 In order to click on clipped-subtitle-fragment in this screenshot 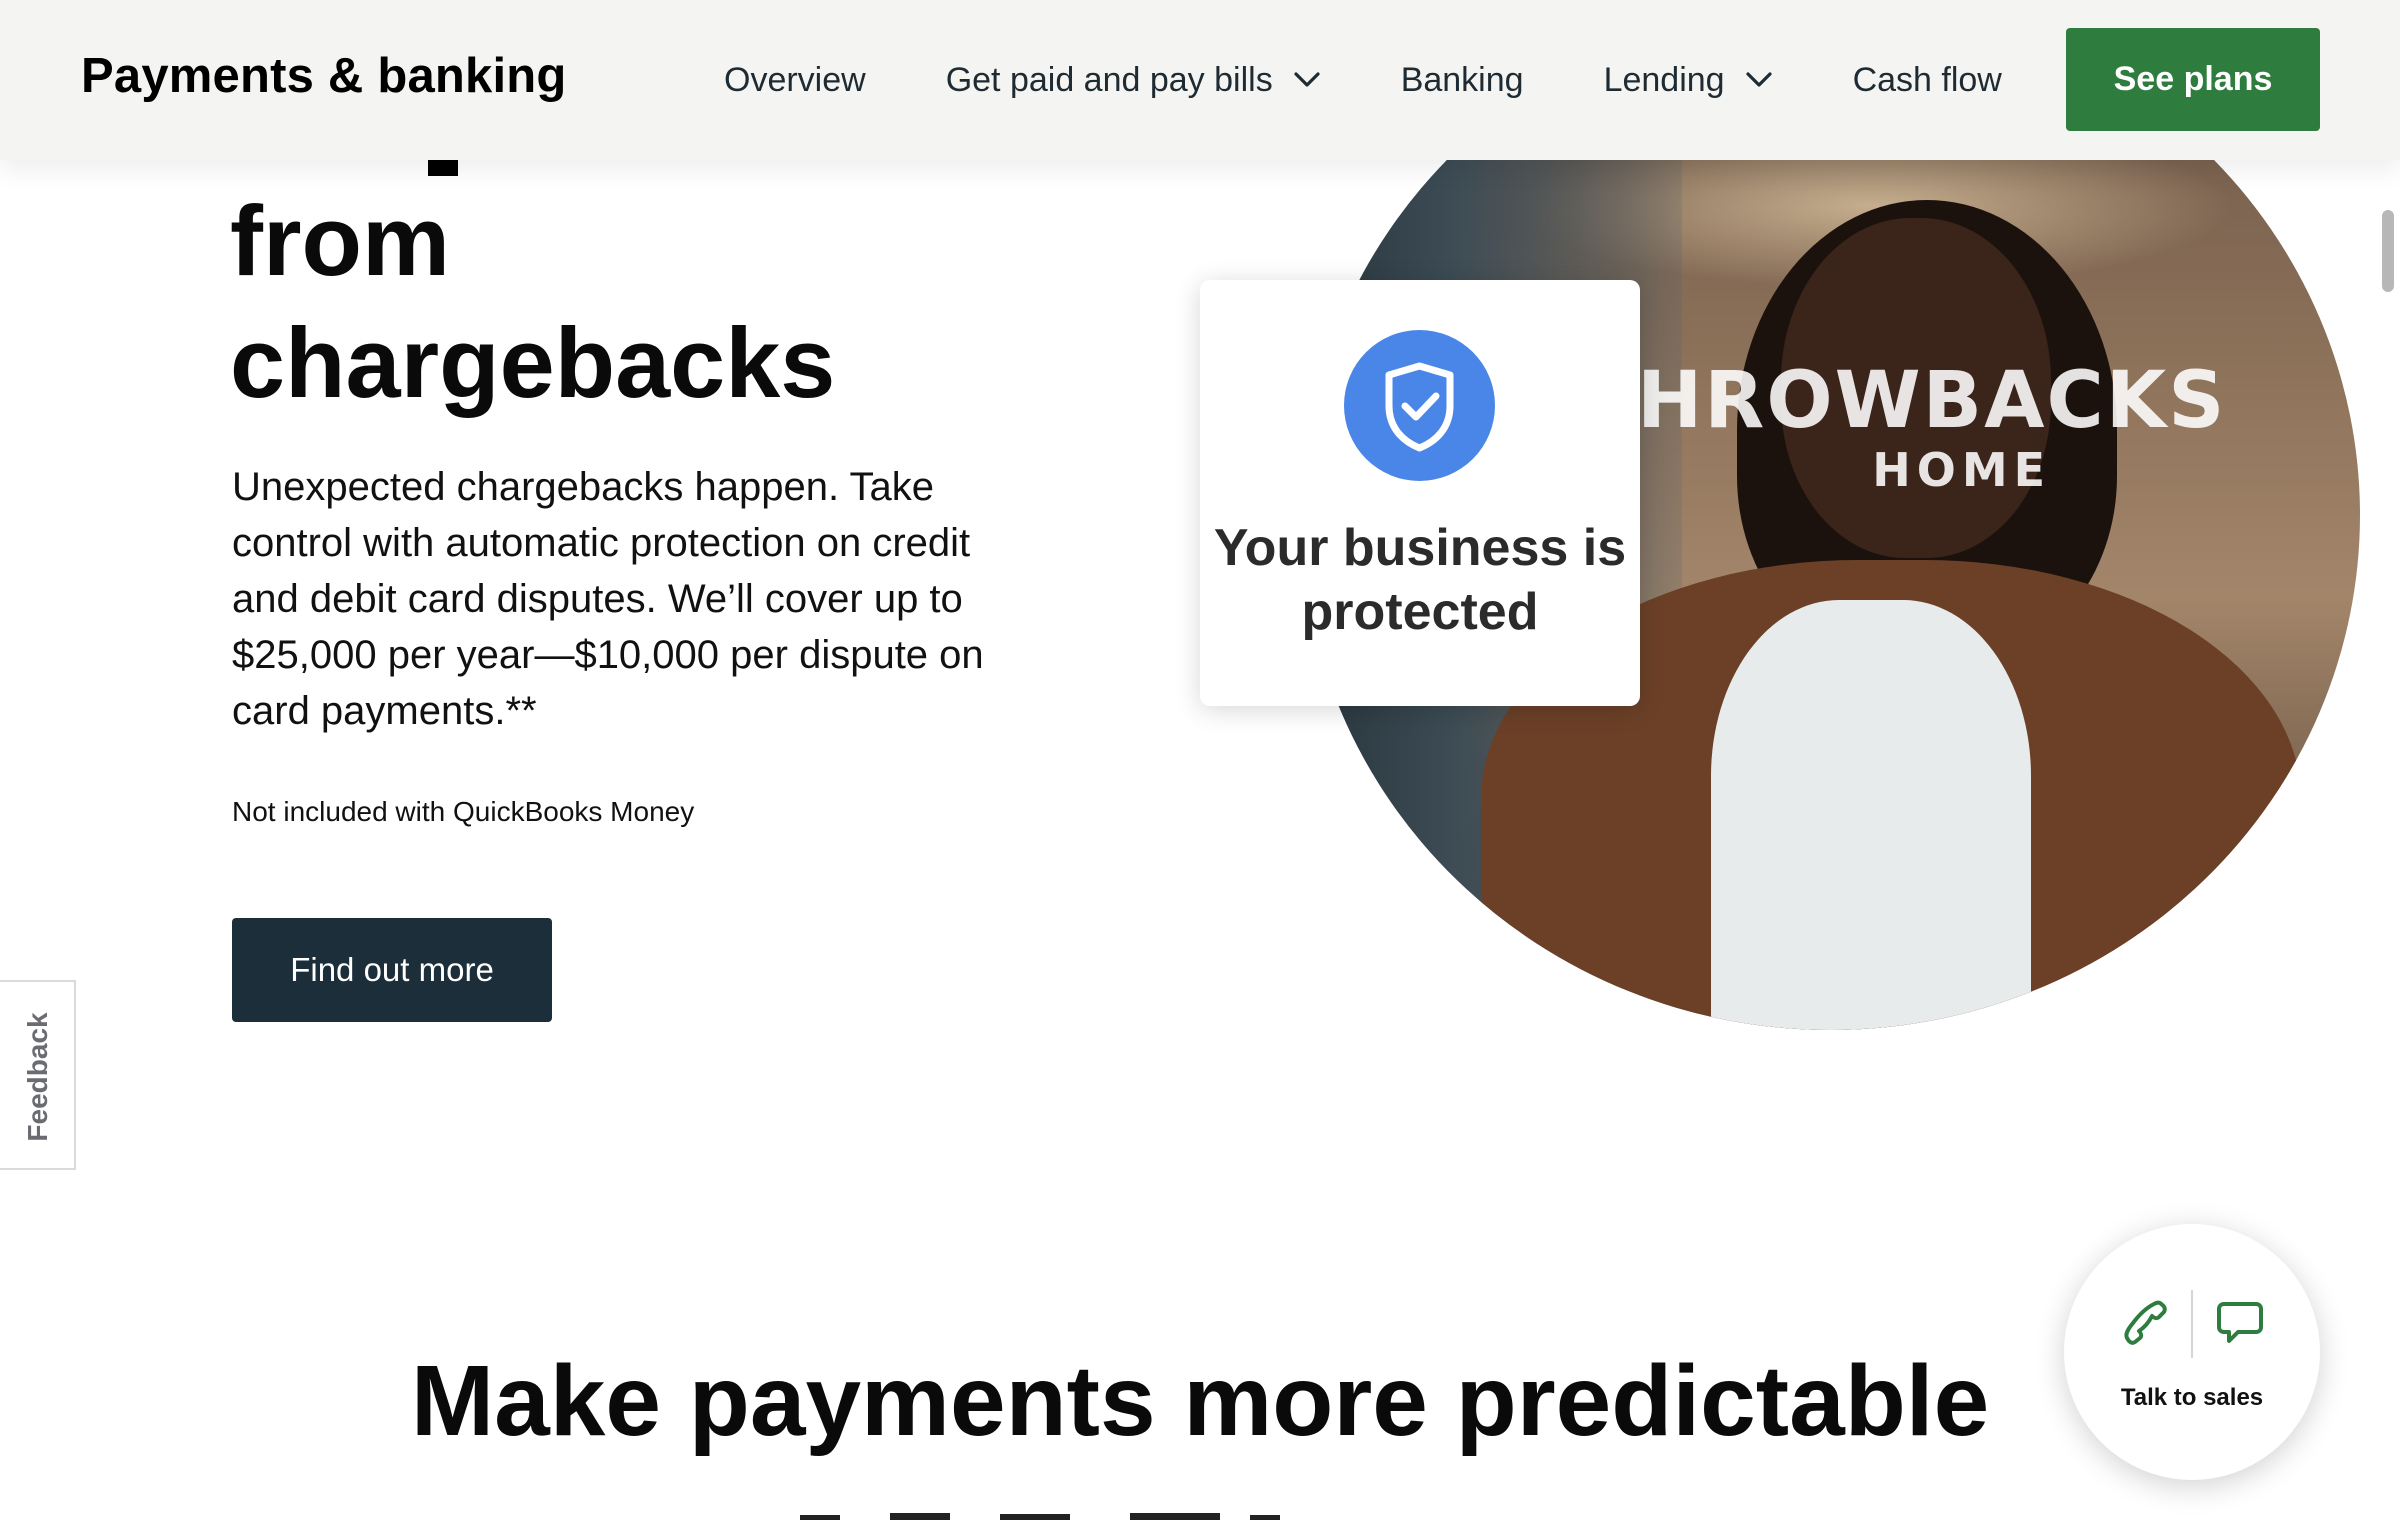, I will do `click(1040, 1516)`.